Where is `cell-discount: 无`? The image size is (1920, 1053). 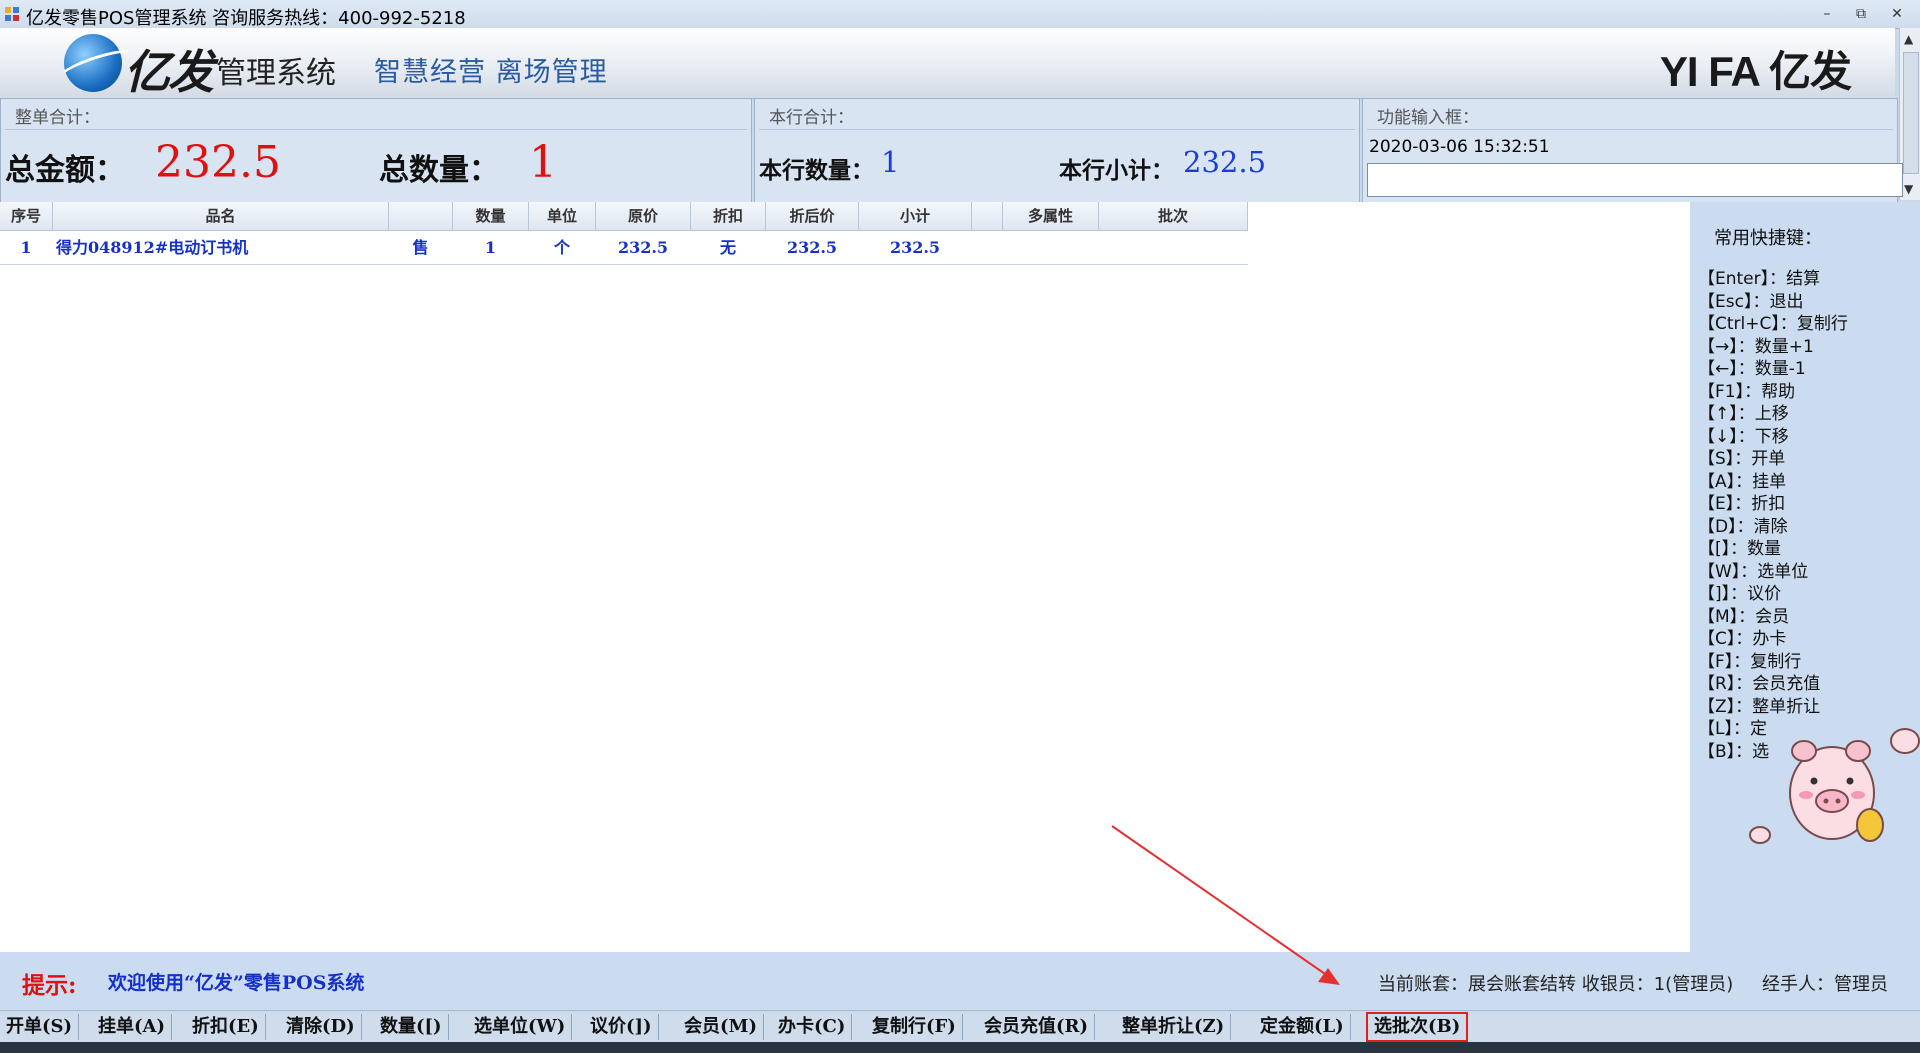 cell-discount: 无 is located at coordinates (727, 247).